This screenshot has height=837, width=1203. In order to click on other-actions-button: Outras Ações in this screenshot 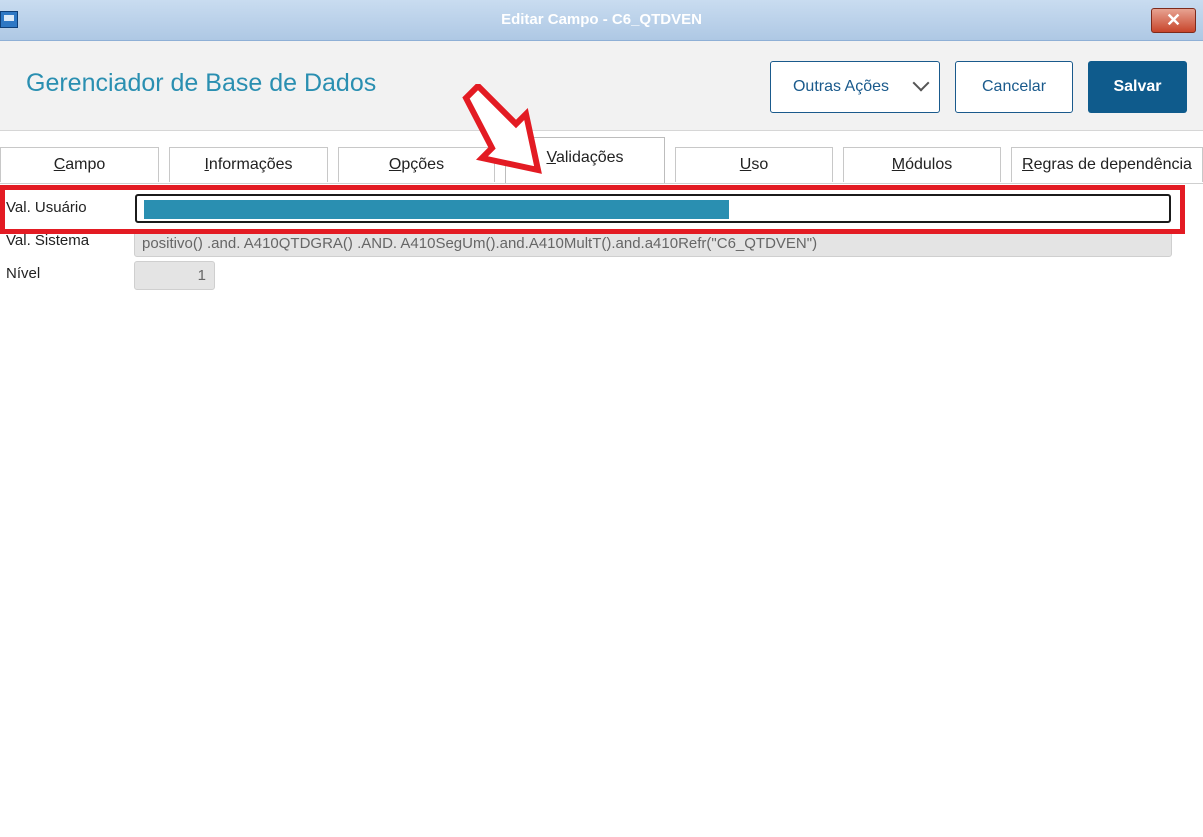, I will do `click(855, 87)`.